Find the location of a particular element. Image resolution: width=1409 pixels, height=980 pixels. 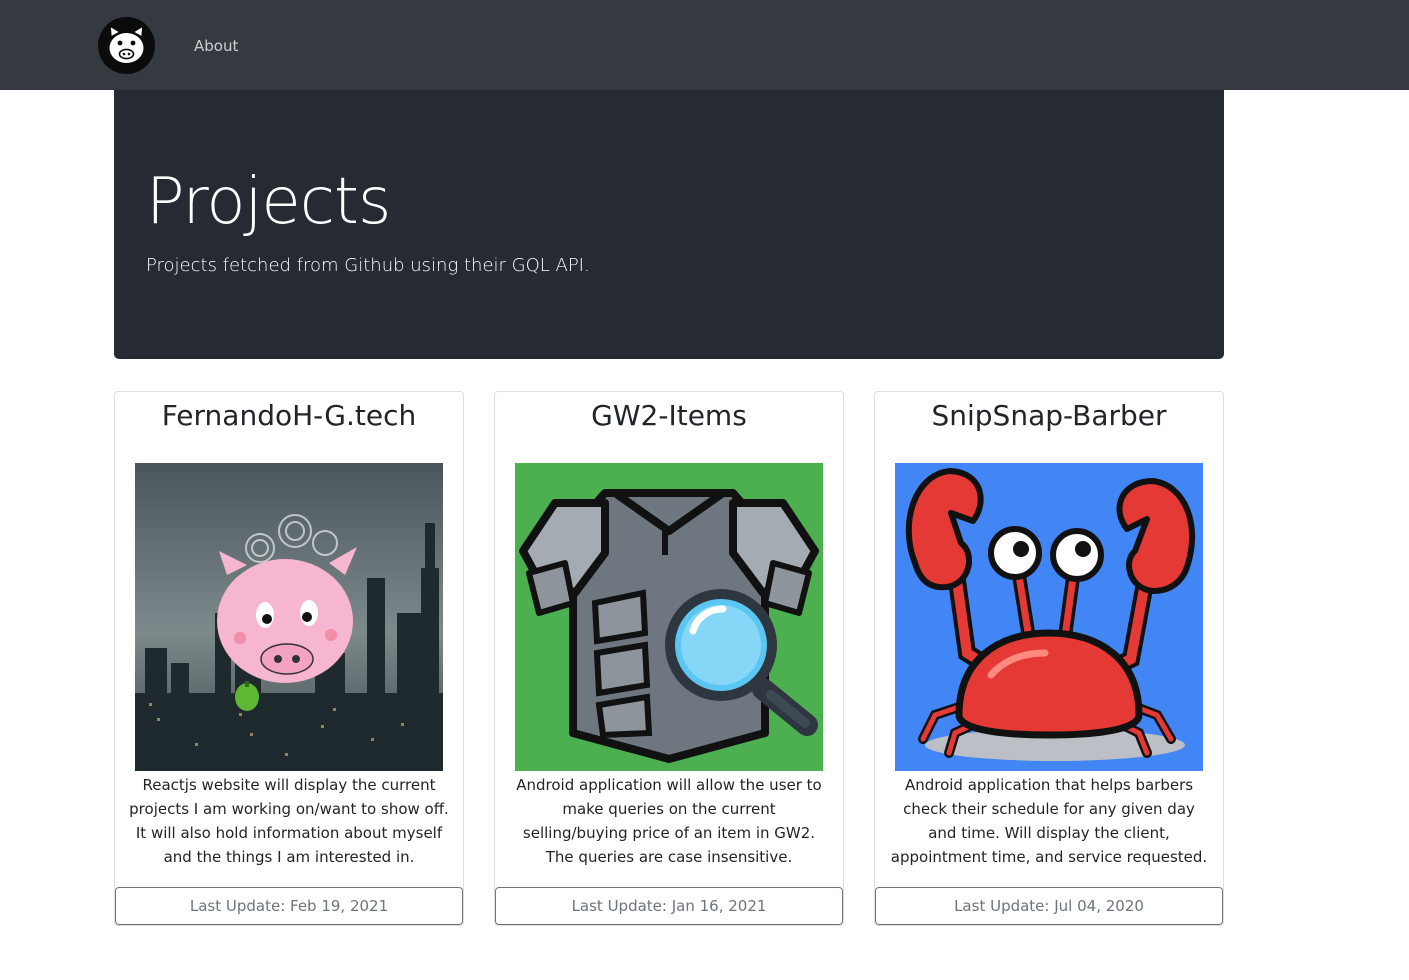

crab-image is located at coordinates (1049, 617).